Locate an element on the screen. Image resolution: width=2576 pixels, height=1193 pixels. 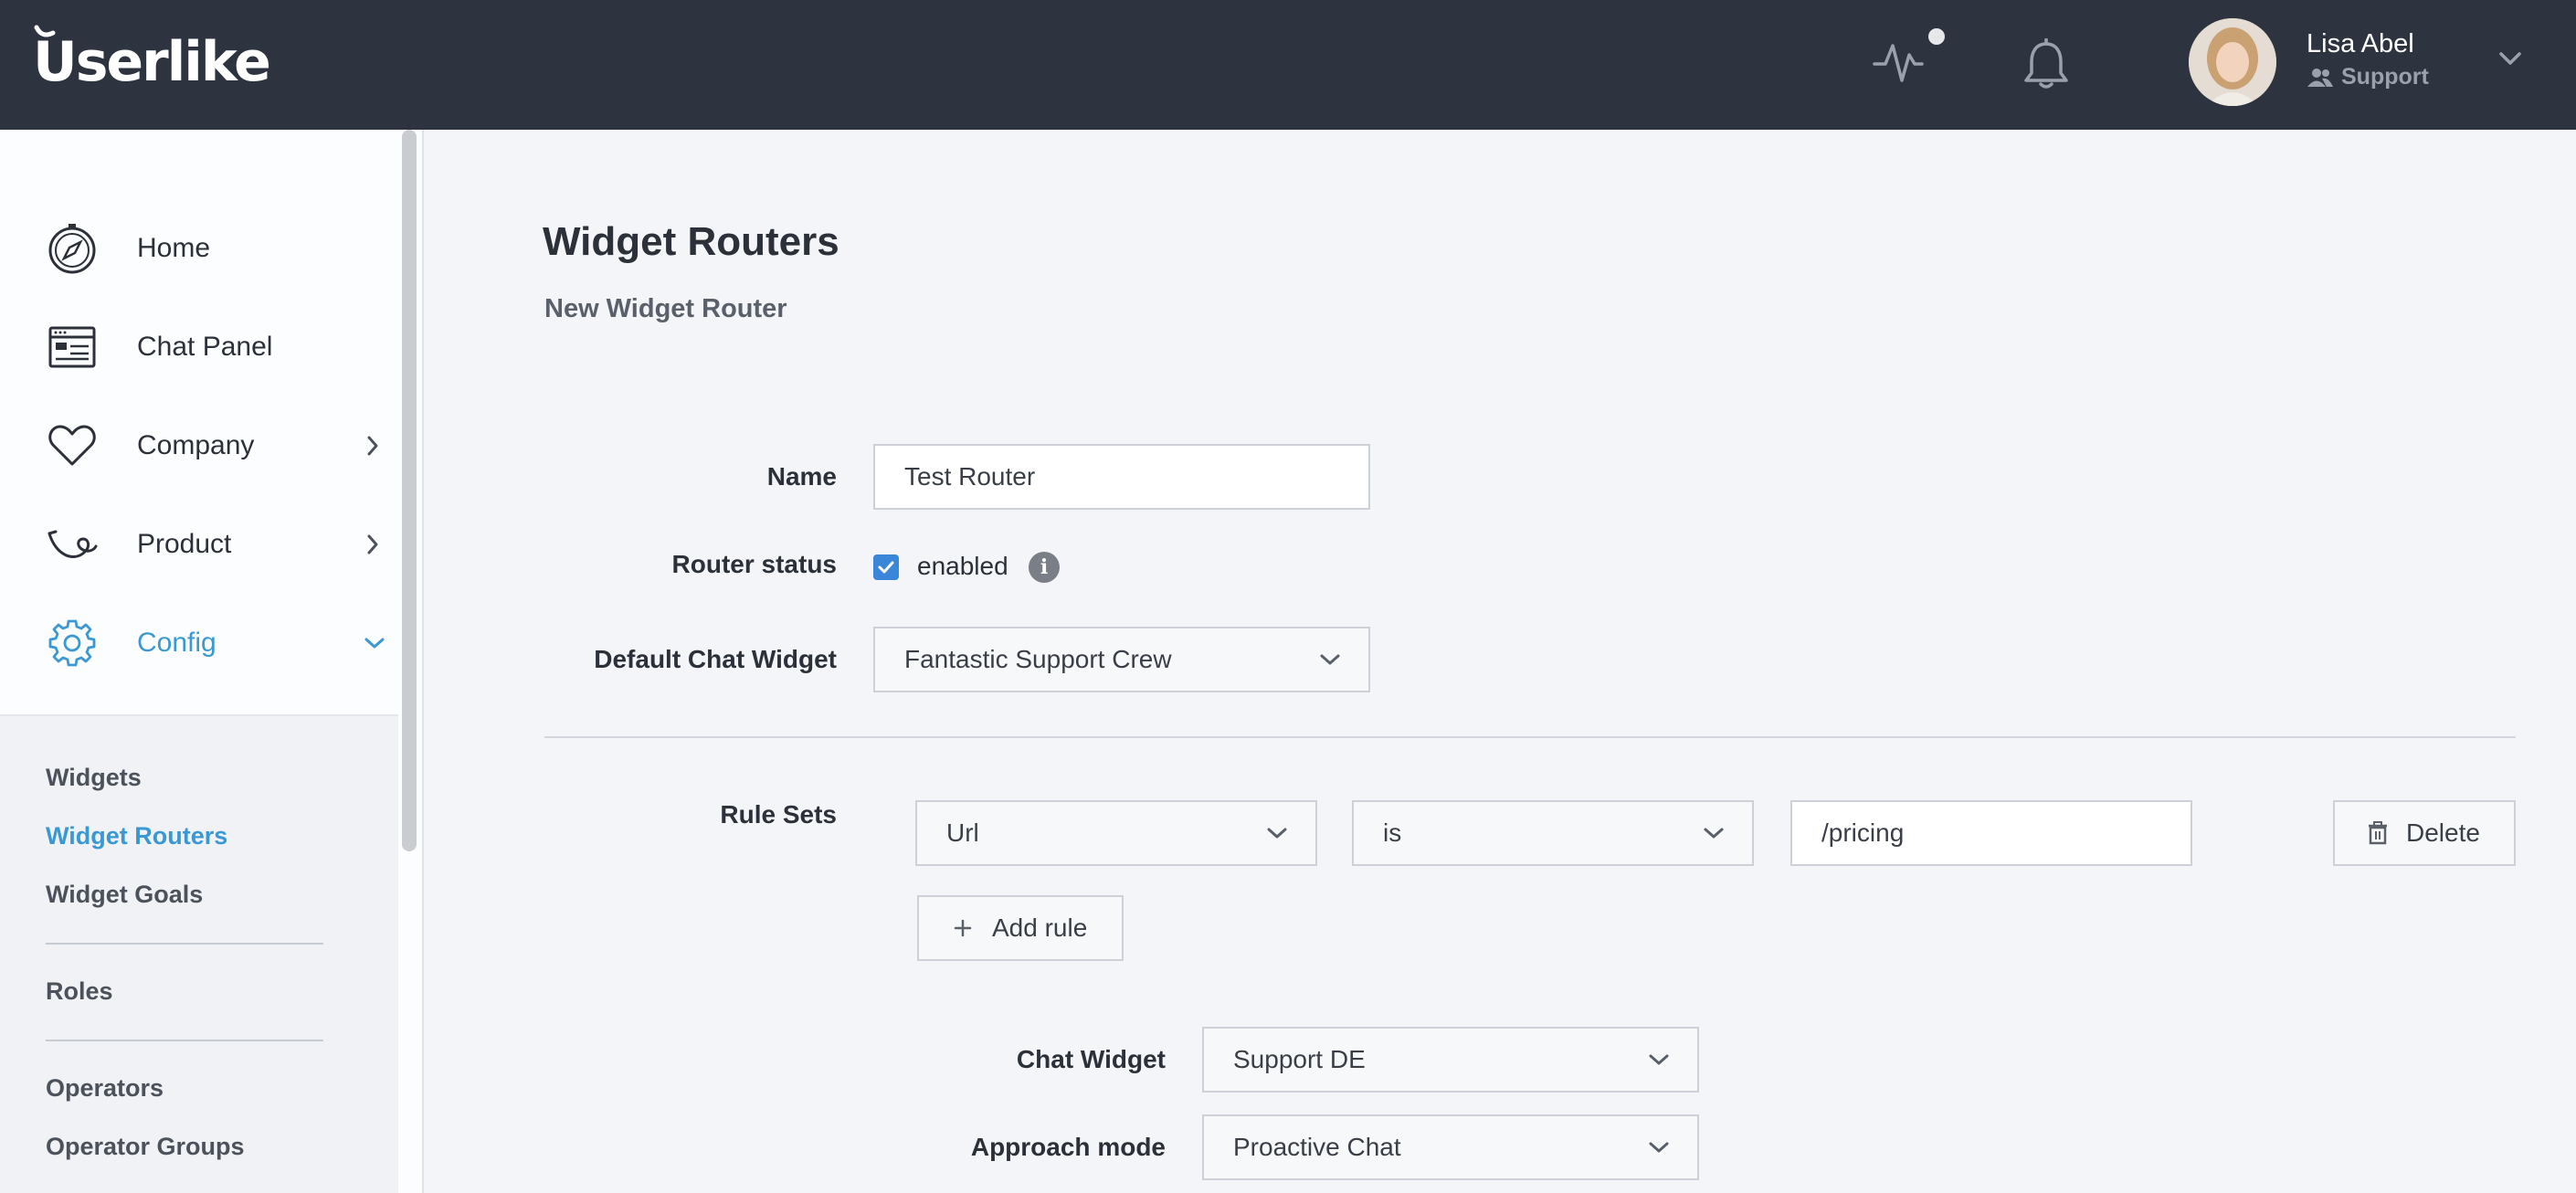
top-bar: Userlike Lisa Abel Support is located at coordinates (1288, 65).